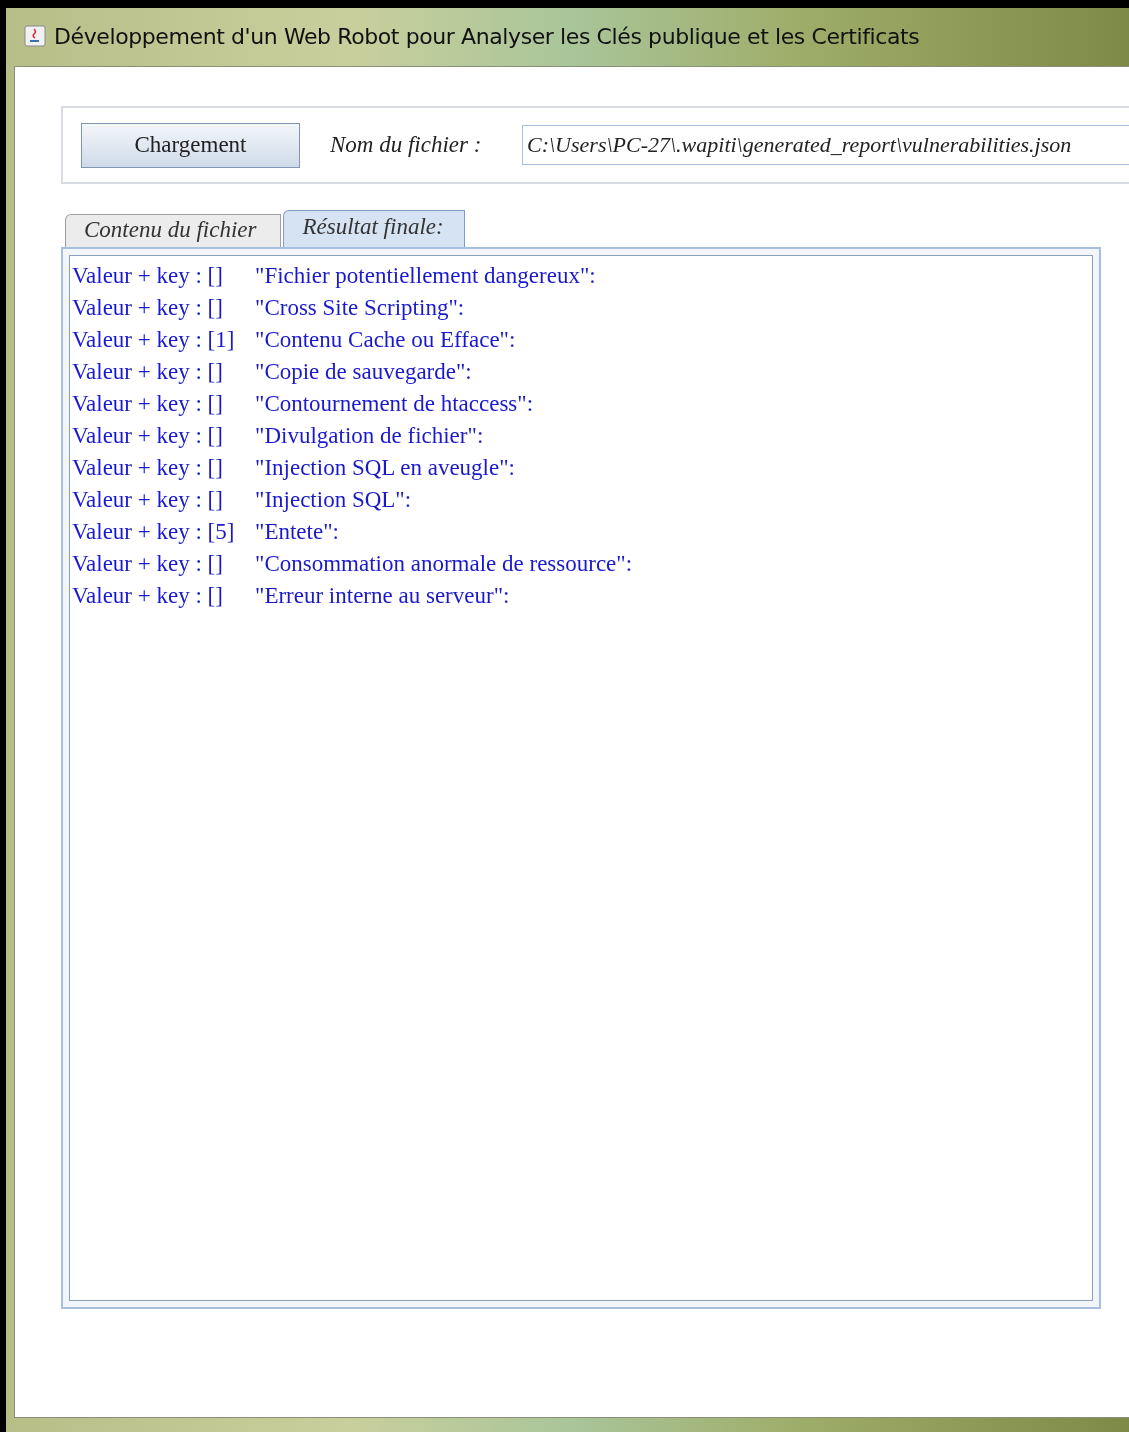  I want to click on window-title: Développement d'un Web Robot pour Analyser les Clés publique et les Certificats, so click(487, 36).